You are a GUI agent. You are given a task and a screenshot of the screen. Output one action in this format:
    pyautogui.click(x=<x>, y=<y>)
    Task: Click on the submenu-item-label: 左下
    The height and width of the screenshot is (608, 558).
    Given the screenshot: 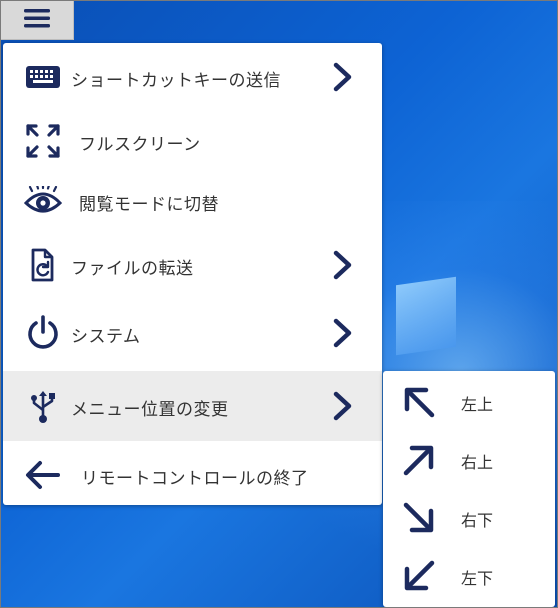 What is the action you would take?
    pyautogui.click(x=477, y=578)
    